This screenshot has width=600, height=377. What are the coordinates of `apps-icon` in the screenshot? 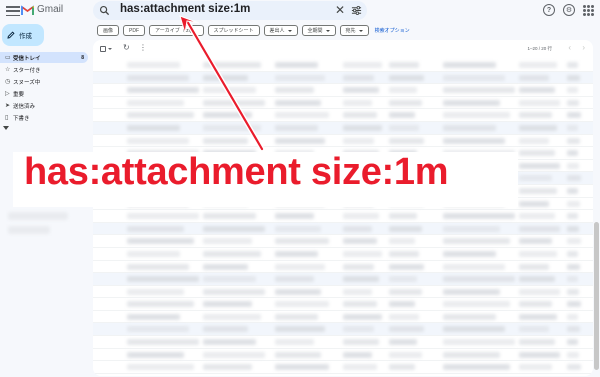 It's located at (588, 10).